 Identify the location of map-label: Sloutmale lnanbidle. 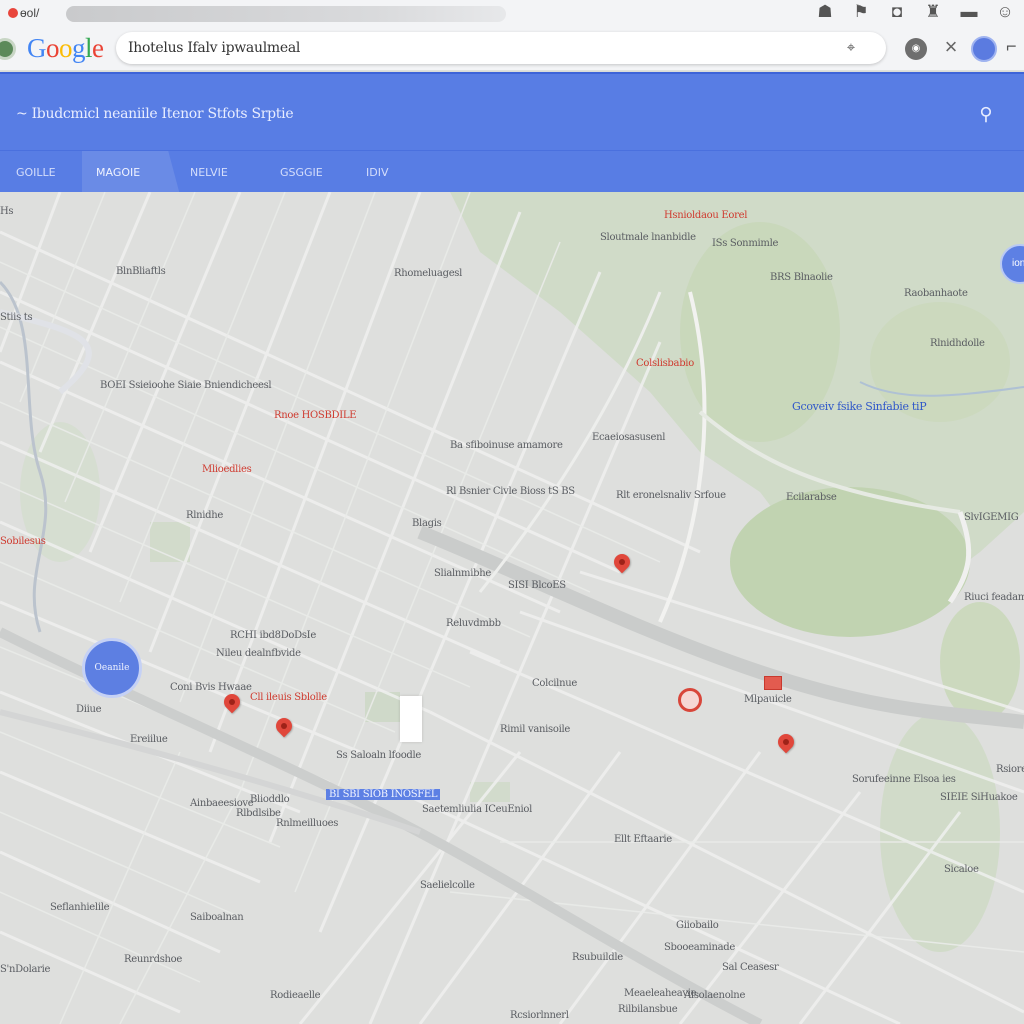
(648, 237).